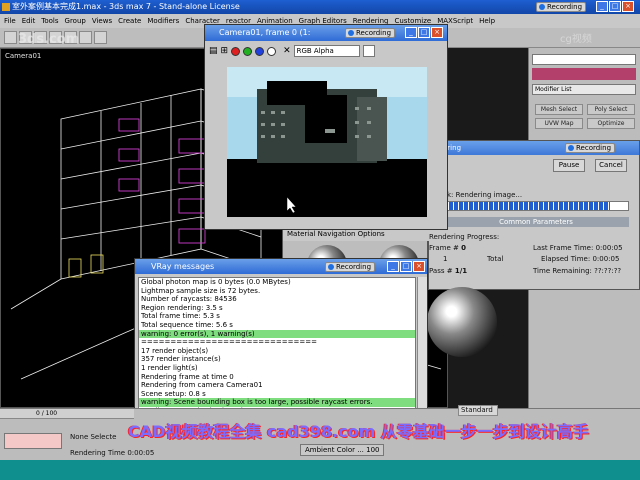  What do you see at coordinates (85, 37) in the screenshot?
I see `select-icon` at bounding box center [85, 37].